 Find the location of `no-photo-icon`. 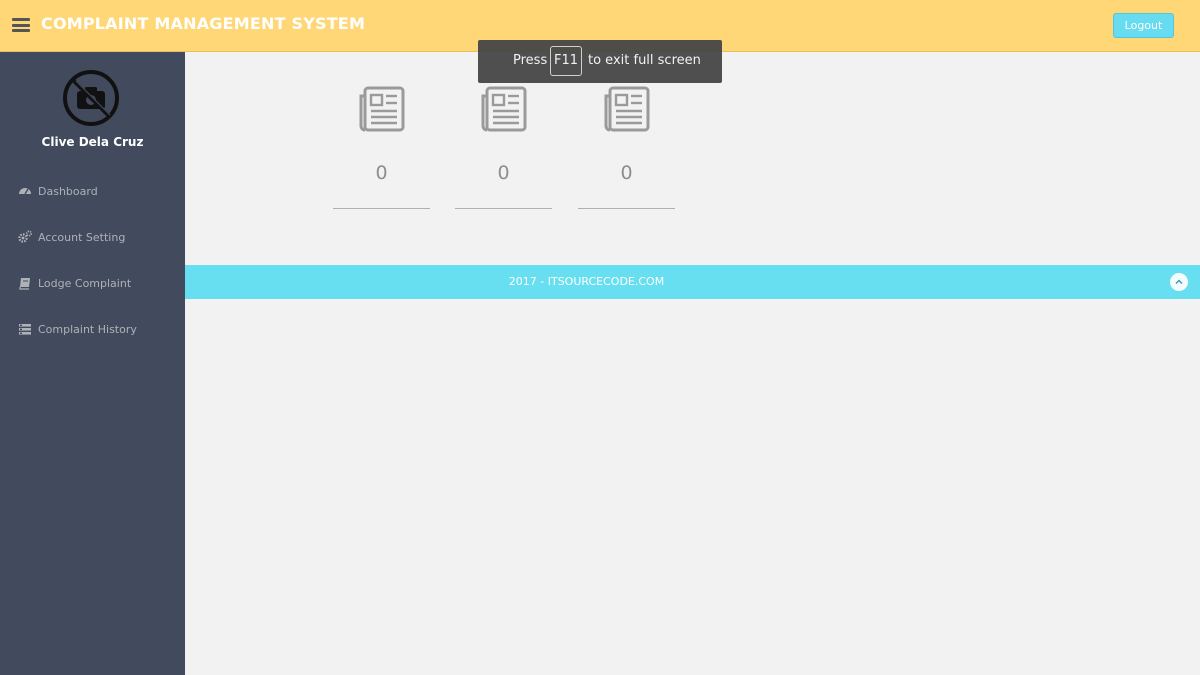

no-photo-icon is located at coordinates (91, 98).